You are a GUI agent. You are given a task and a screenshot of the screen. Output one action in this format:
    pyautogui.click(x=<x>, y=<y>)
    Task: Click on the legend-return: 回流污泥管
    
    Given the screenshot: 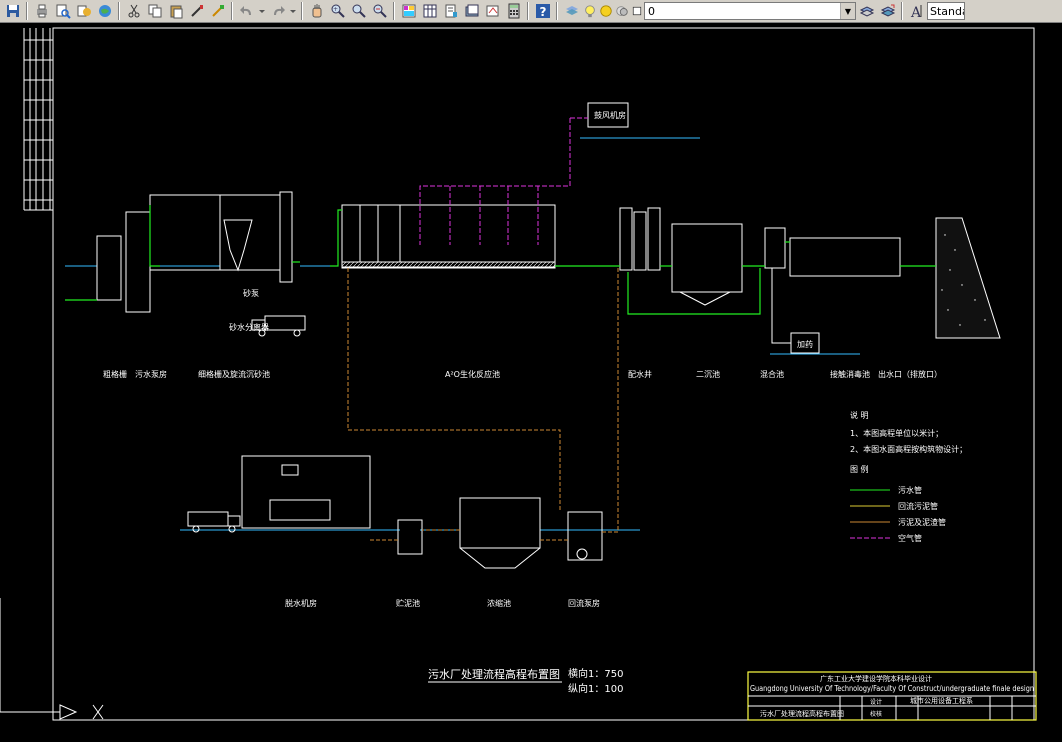 What is the action you would take?
    pyautogui.click(x=918, y=506)
    